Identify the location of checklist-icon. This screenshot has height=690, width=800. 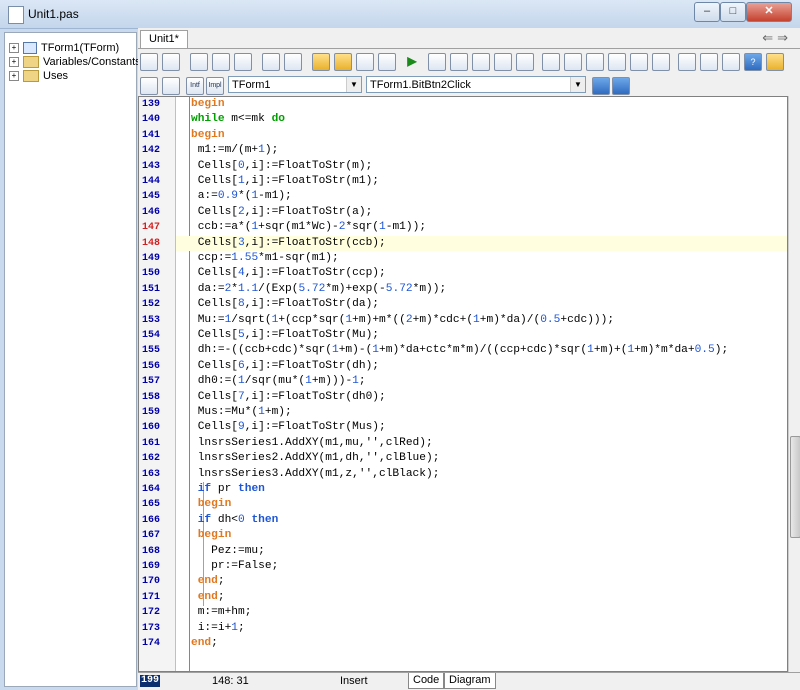
(365, 62).